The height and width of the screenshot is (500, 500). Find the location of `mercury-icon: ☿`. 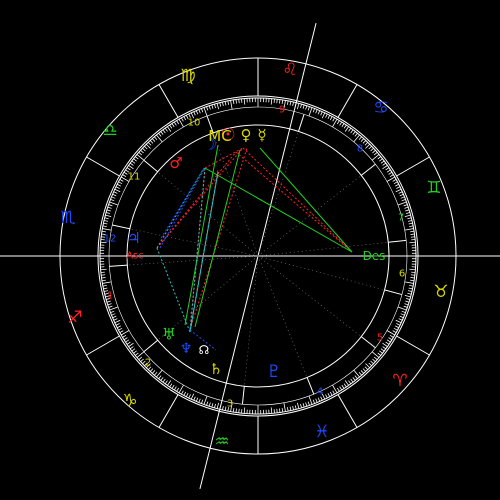

mercury-icon: ☿ is located at coordinates (261, 135).